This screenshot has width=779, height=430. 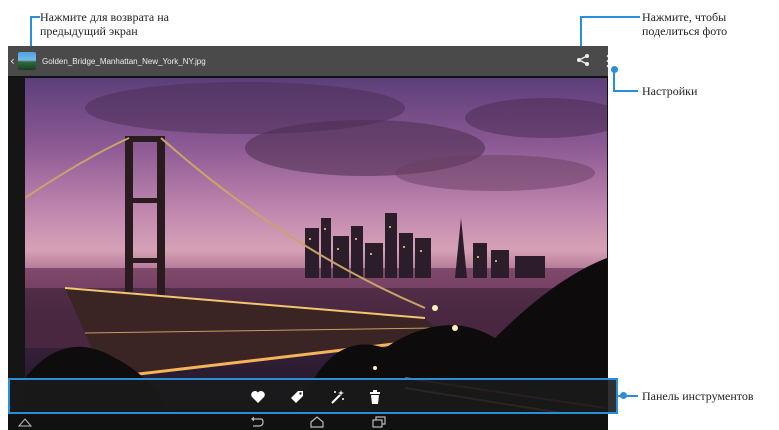 What do you see at coordinates (308, 422) in the screenshot?
I see `system-nav-bar` at bounding box center [308, 422].